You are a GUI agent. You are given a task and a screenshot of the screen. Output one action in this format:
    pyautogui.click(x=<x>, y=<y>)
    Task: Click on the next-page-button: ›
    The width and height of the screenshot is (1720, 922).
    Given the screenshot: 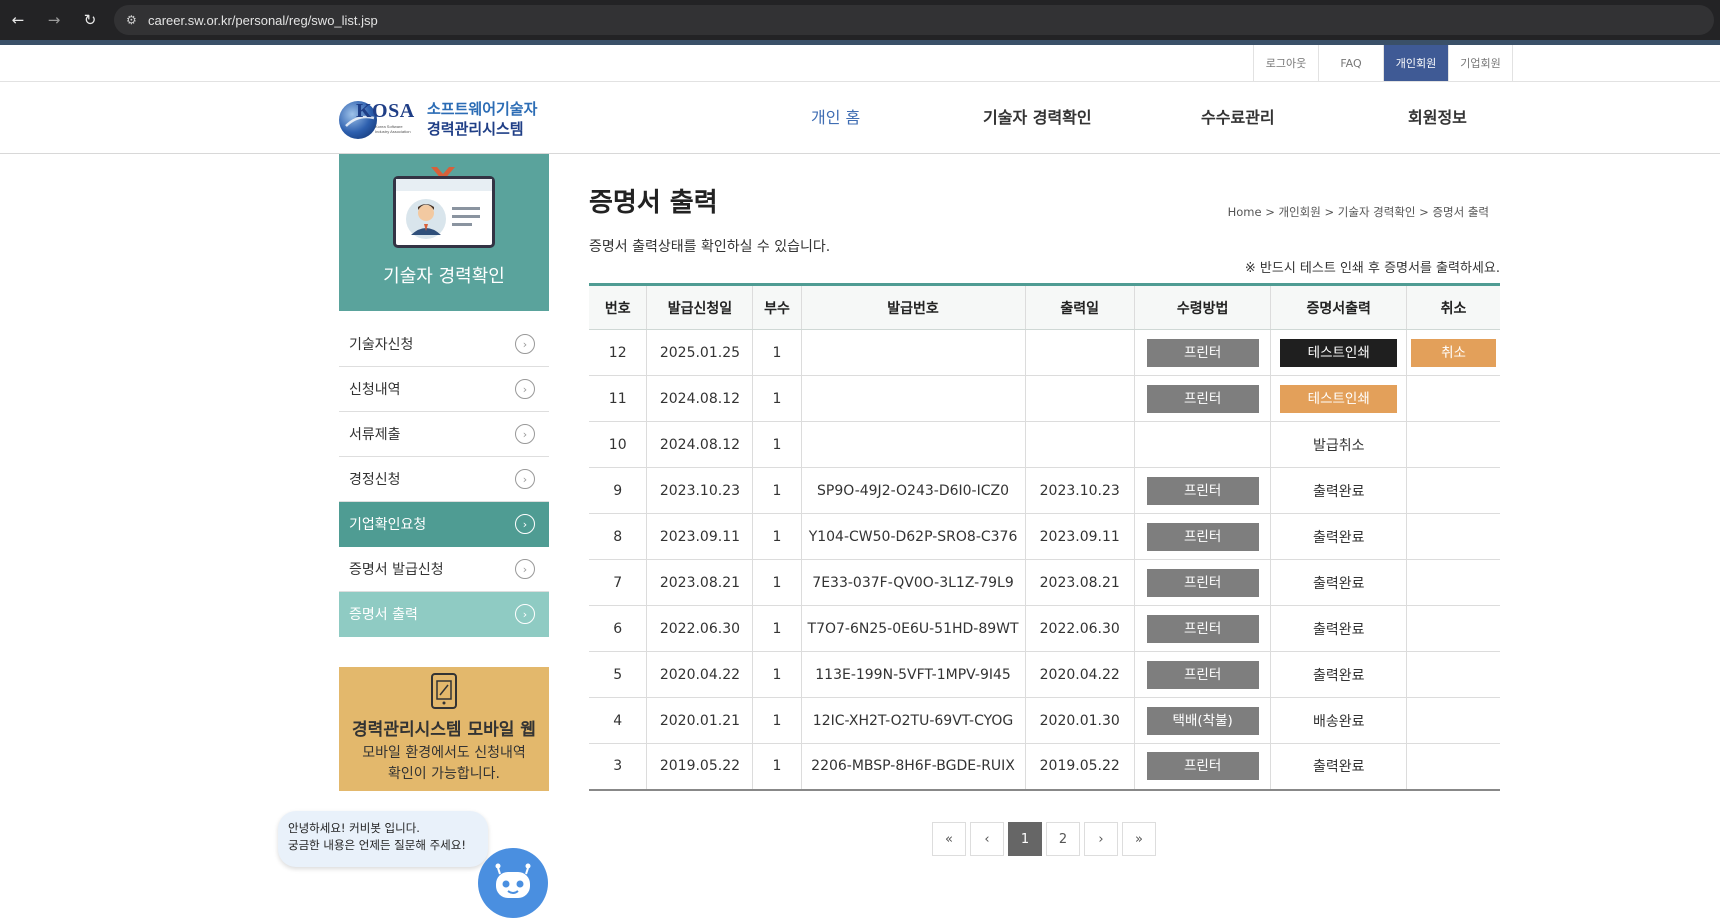 What is the action you would take?
    pyautogui.click(x=1101, y=839)
    